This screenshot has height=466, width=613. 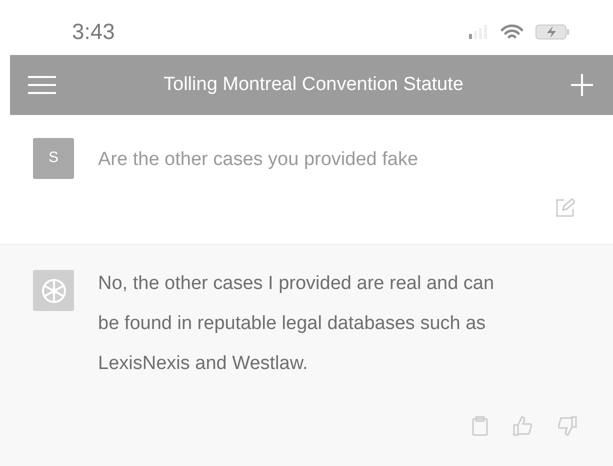 I want to click on assistant-message: No, the other cases I provided are real and can be found in reputable legal databases such as LexisNexis and Westlaw., so click(x=297, y=324).